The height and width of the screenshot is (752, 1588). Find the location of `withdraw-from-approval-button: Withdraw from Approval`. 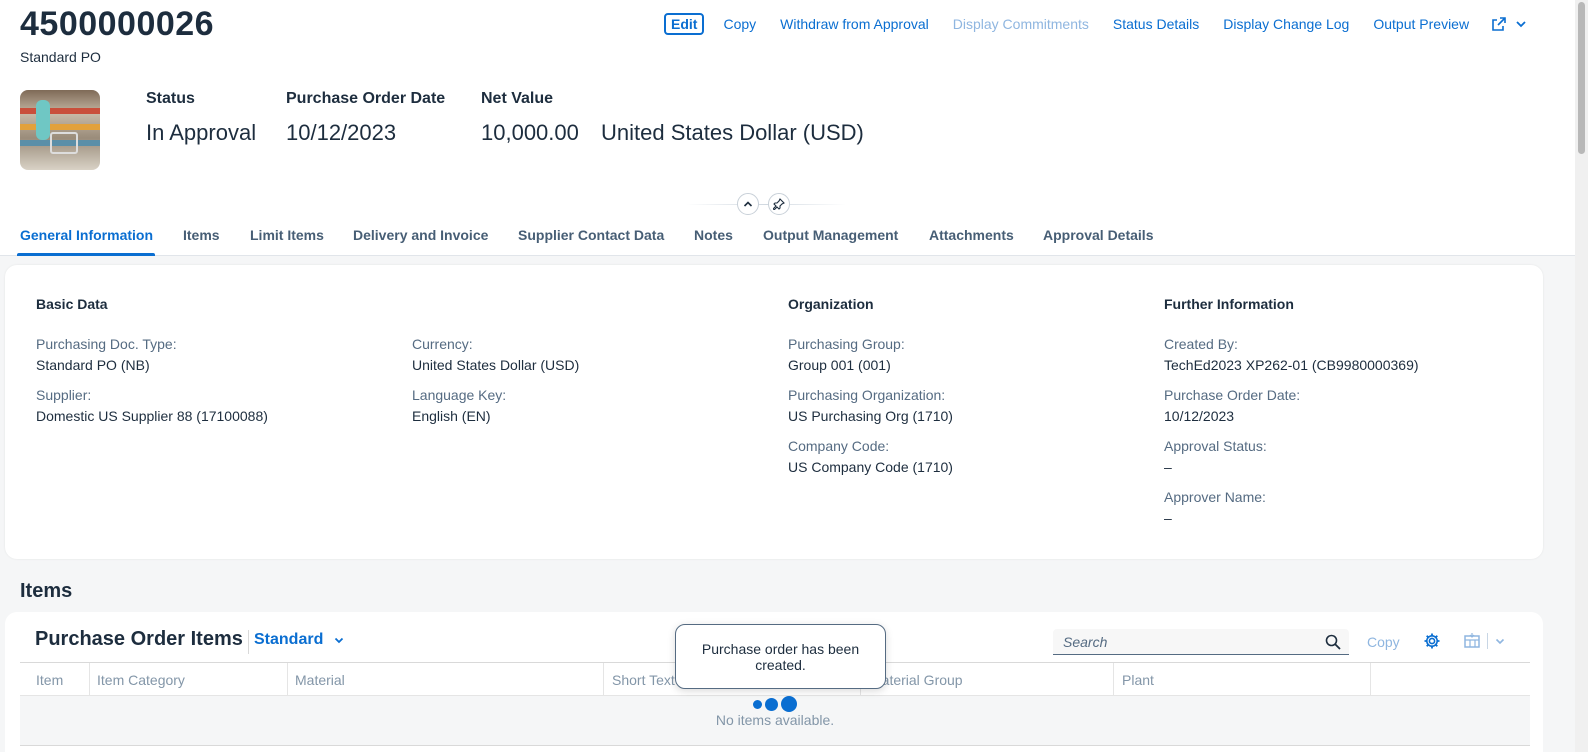

withdraw-from-approval-button: Withdraw from Approval is located at coordinates (854, 24).